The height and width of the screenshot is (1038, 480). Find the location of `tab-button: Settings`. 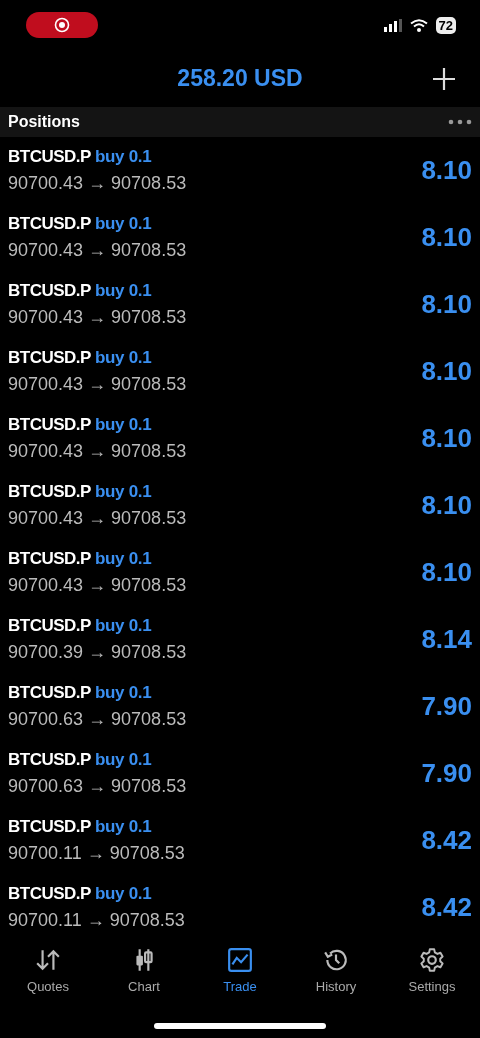

tab-button: Settings is located at coordinates (432, 972).